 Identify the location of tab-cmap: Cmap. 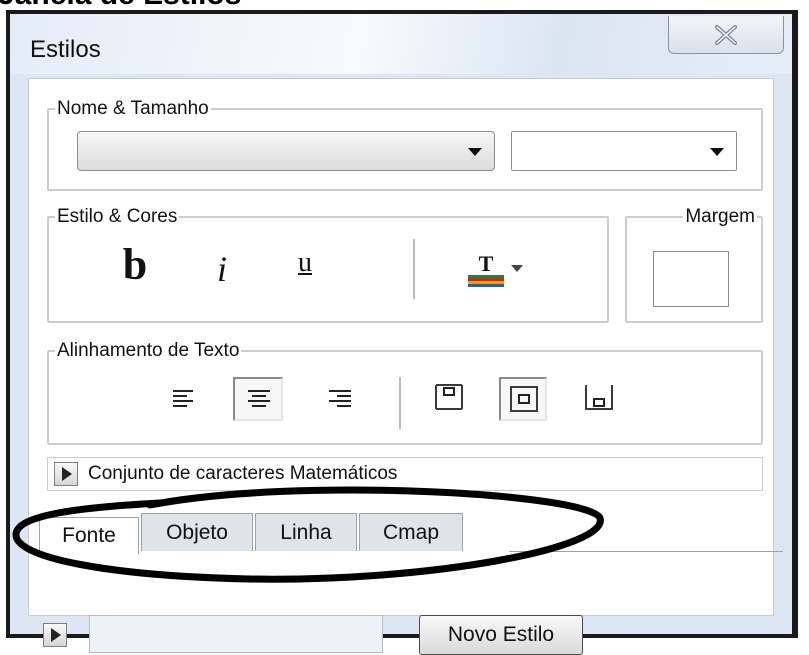
(411, 532).